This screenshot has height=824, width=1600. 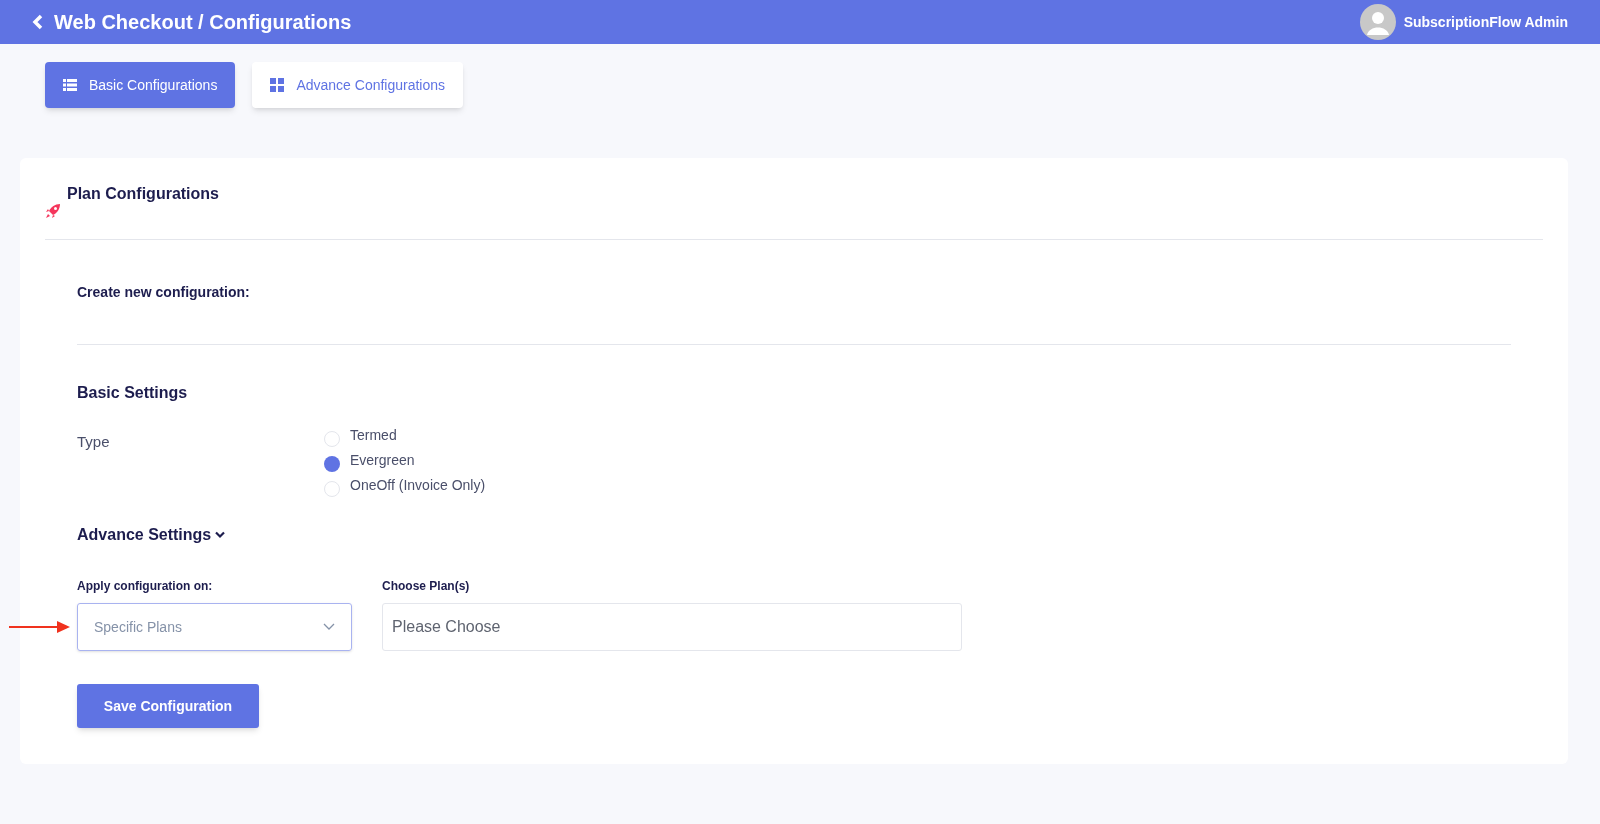 I want to click on rocket-icon, so click(x=53, y=210).